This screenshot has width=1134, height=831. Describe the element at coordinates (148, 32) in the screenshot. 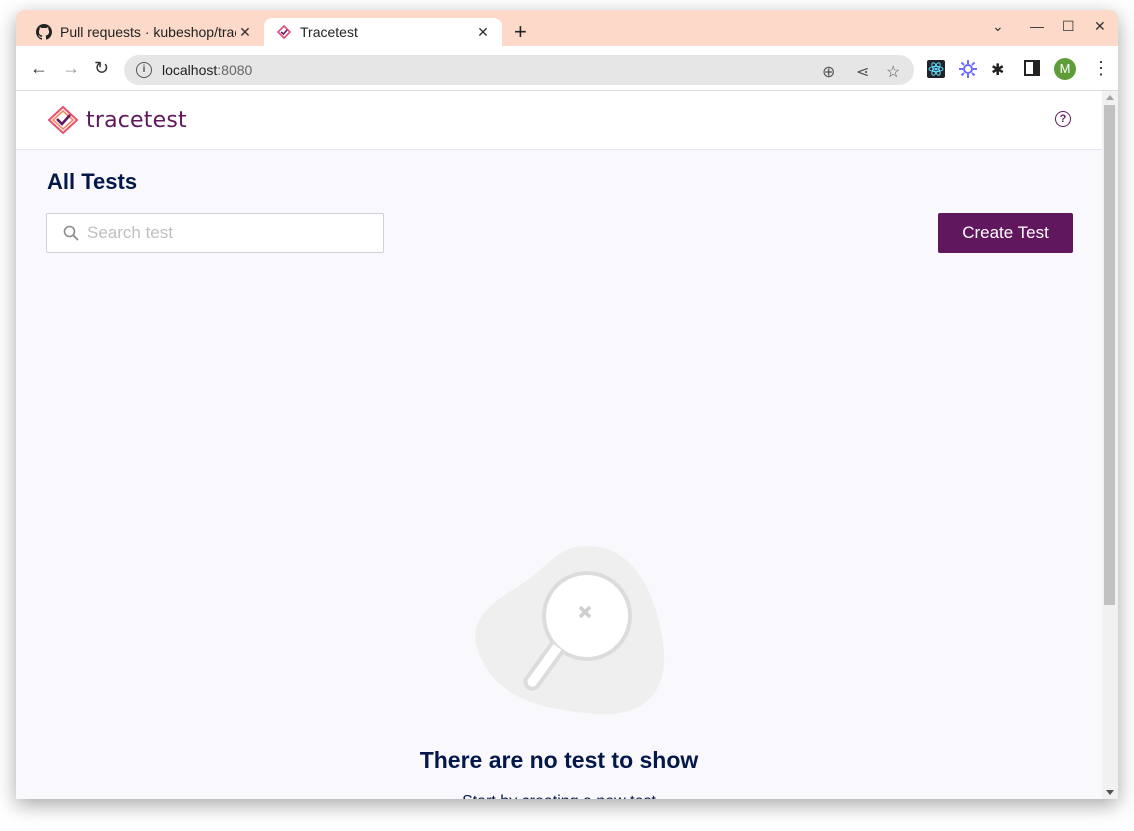

I see `tab-title: Pull requests · kubeshop/tracetest` at that location.